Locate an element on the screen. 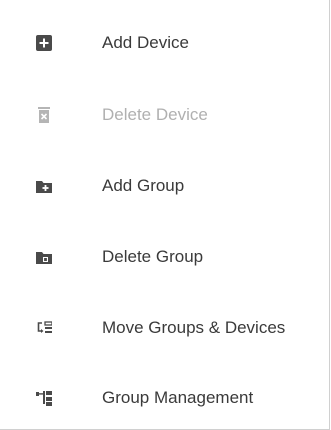  menu-item-group-management: Group Management is located at coordinates (164, 398).